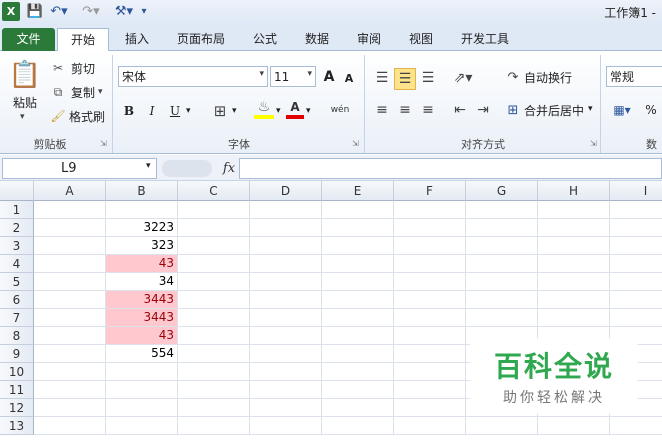 The image size is (662, 442). What do you see at coordinates (634, 76) in the screenshot?
I see `number-format-combo: 常规` at bounding box center [634, 76].